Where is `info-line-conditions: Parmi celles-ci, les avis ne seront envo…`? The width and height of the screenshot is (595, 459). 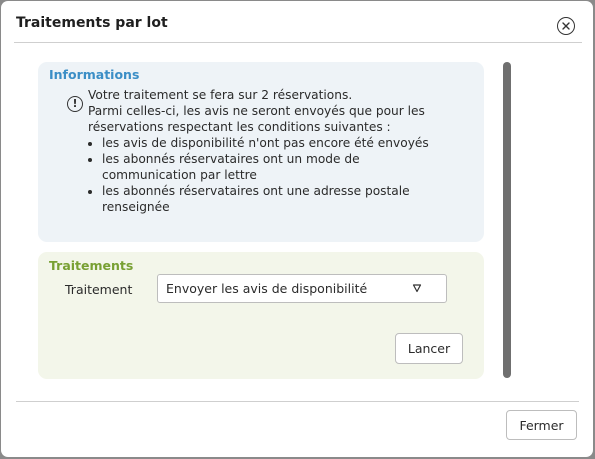 info-line-conditions: Parmi celles-ci, les avis ne seront envo… is located at coordinates (256, 119).